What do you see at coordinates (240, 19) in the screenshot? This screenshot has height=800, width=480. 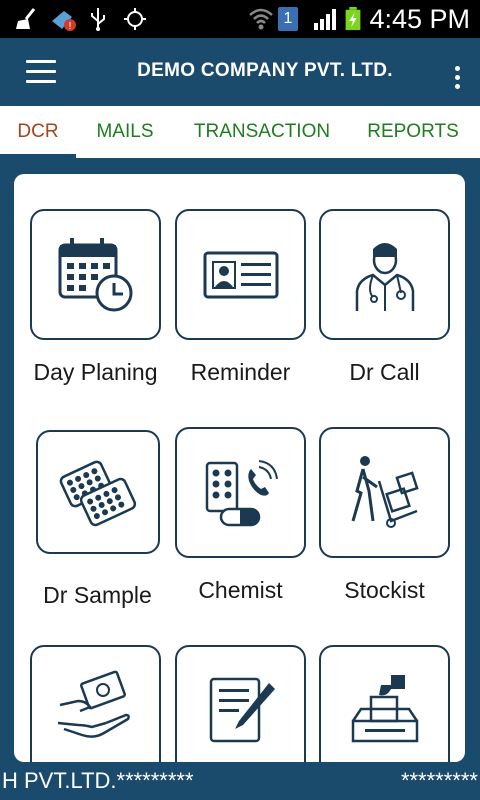 I see `status-bar: ! 1 4:45 PM` at bounding box center [240, 19].